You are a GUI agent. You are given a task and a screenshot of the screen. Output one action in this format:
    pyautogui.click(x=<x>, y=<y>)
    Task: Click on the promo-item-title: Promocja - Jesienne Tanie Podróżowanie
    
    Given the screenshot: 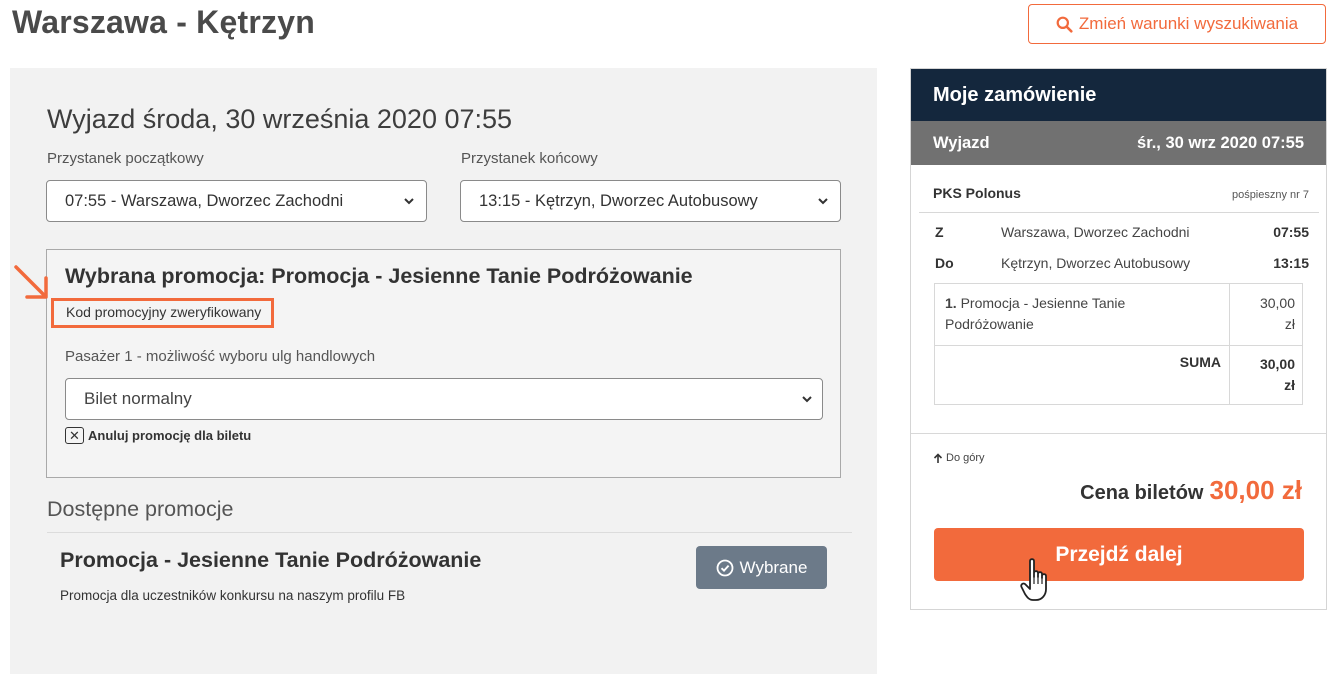 What is the action you would take?
    pyautogui.click(x=271, y=560)
    